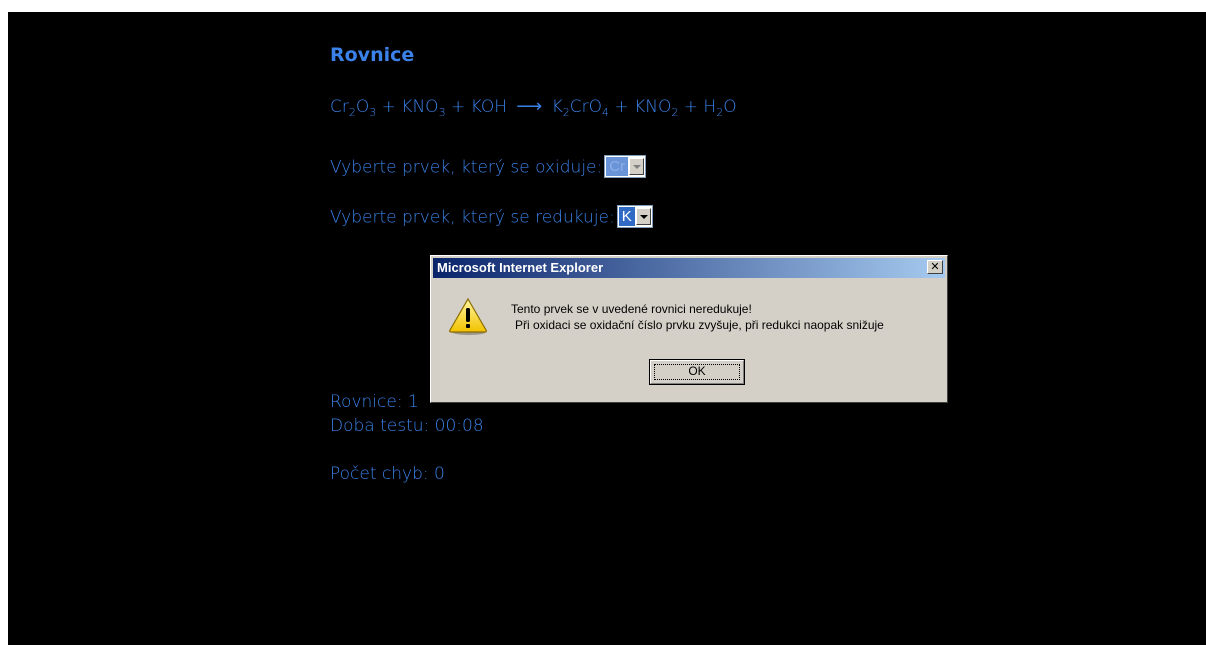 Image resolution: width=1206 pixels, height=645 pixels. What do you see at coordinates (374, 402) in the screenshot?
I see `equation-counter: Rovnice: 1` at bounding box center [374, 402].